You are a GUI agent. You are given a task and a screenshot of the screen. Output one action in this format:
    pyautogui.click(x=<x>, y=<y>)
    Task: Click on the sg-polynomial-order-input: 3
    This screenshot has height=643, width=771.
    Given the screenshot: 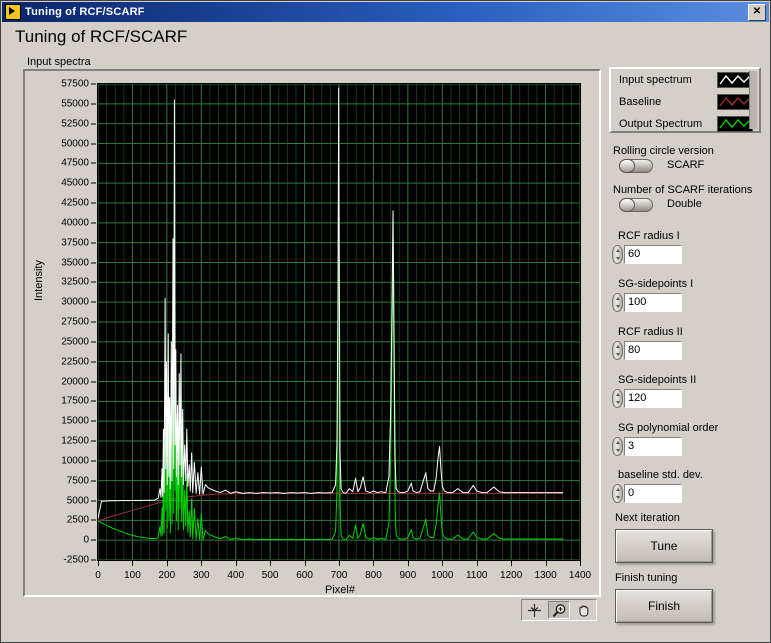 What is the action you would take?
    pyautogui.click(x=653, y=446)
    